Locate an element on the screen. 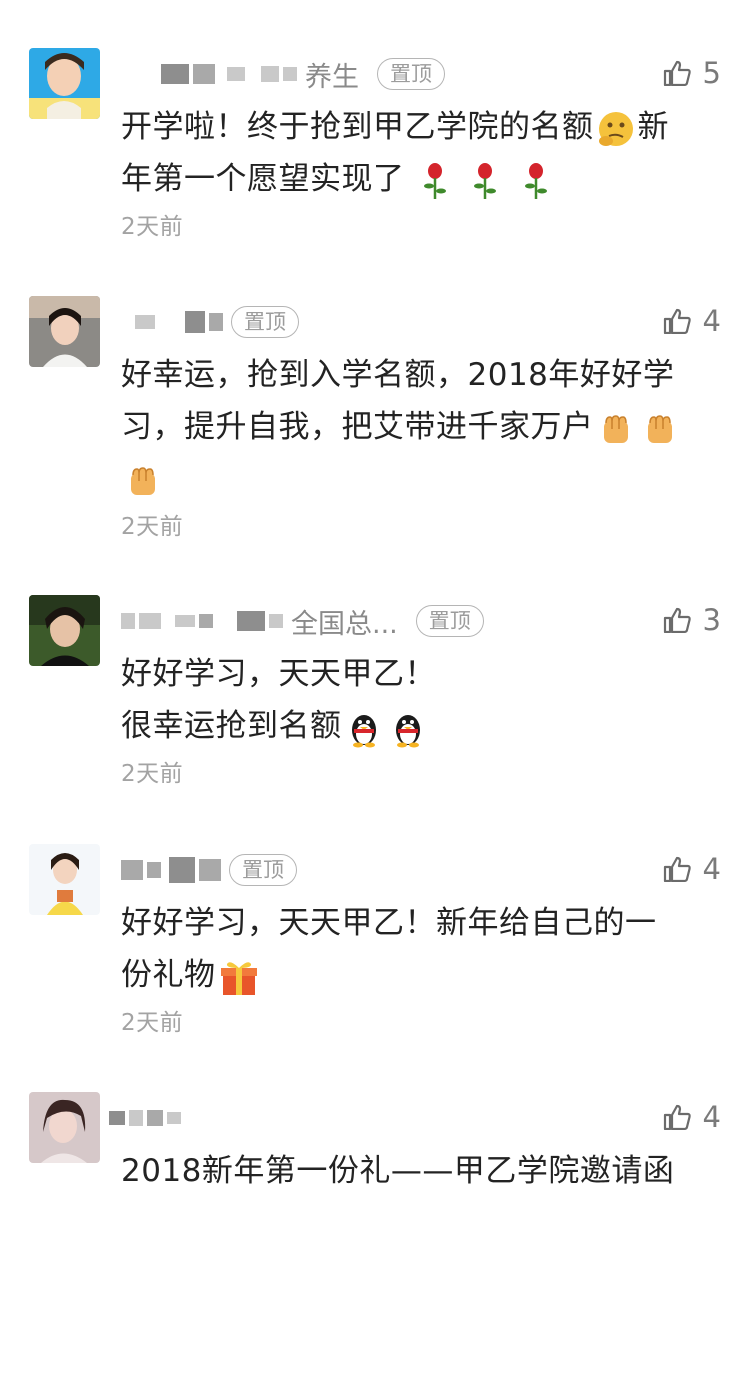 The image size is (749, 1392). comment-line: 好幸运，抢到入学名额，2018年好好学 is located at coordinates (398, 375).